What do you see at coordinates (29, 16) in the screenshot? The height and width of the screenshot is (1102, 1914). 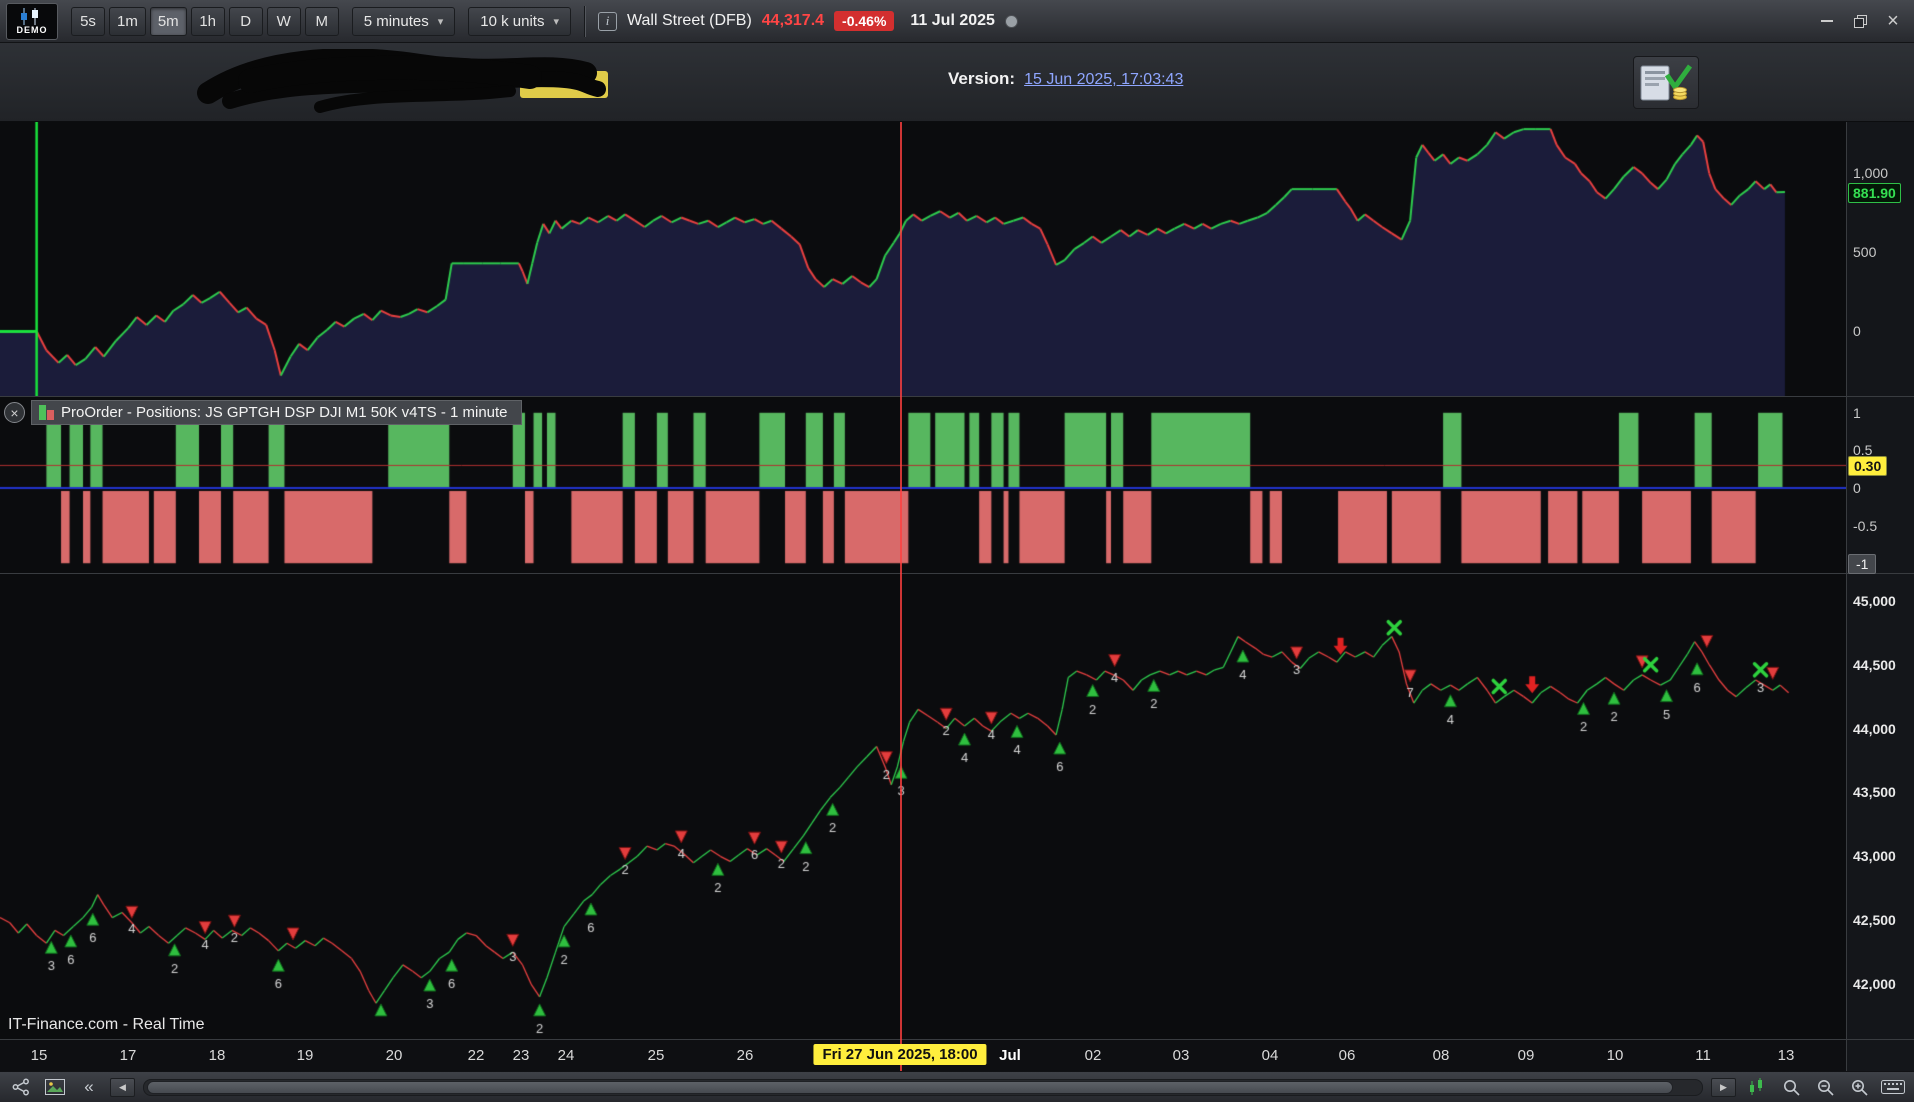 I see `candlestick-logo-icon` at bounding box center [29, 16].